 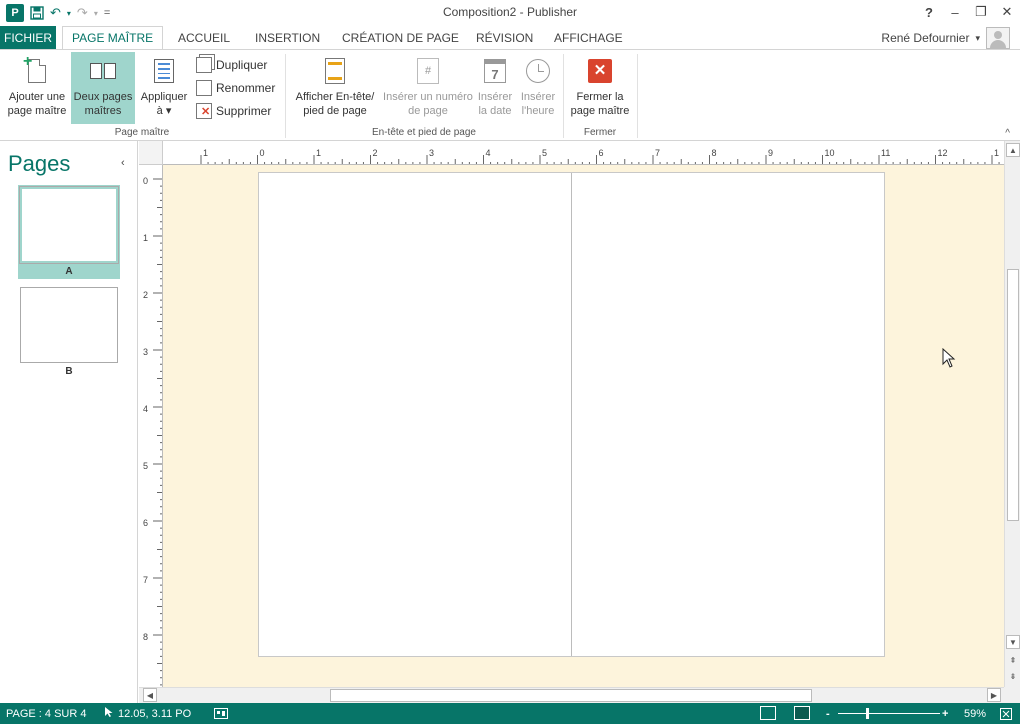 What do you see at coordinates (335, 71) in the screenshot?
I see `header-footer-icon` at bounding box center [335, 71].